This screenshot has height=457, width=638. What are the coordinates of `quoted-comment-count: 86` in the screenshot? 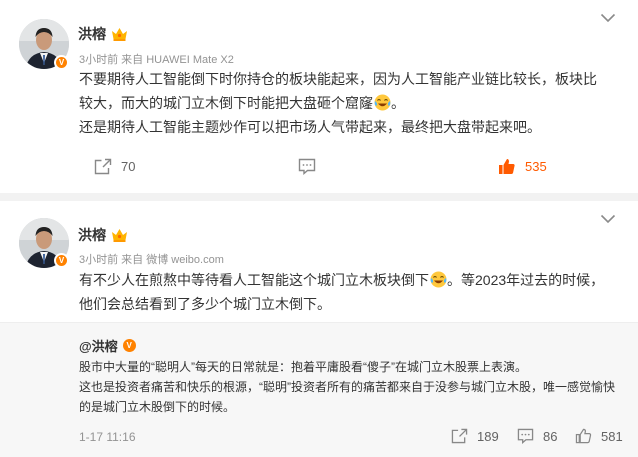 It's located at (550, 436).